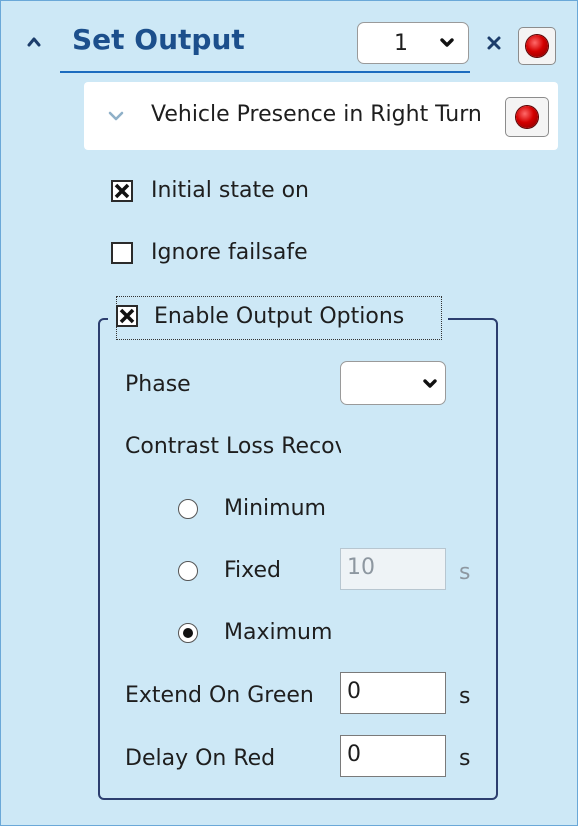 The image size is (578, 826). What do you see at coordinates (413, 43) in the screenshot?
I see `instance-dropdown: 1` at bounding box center [413, 43].